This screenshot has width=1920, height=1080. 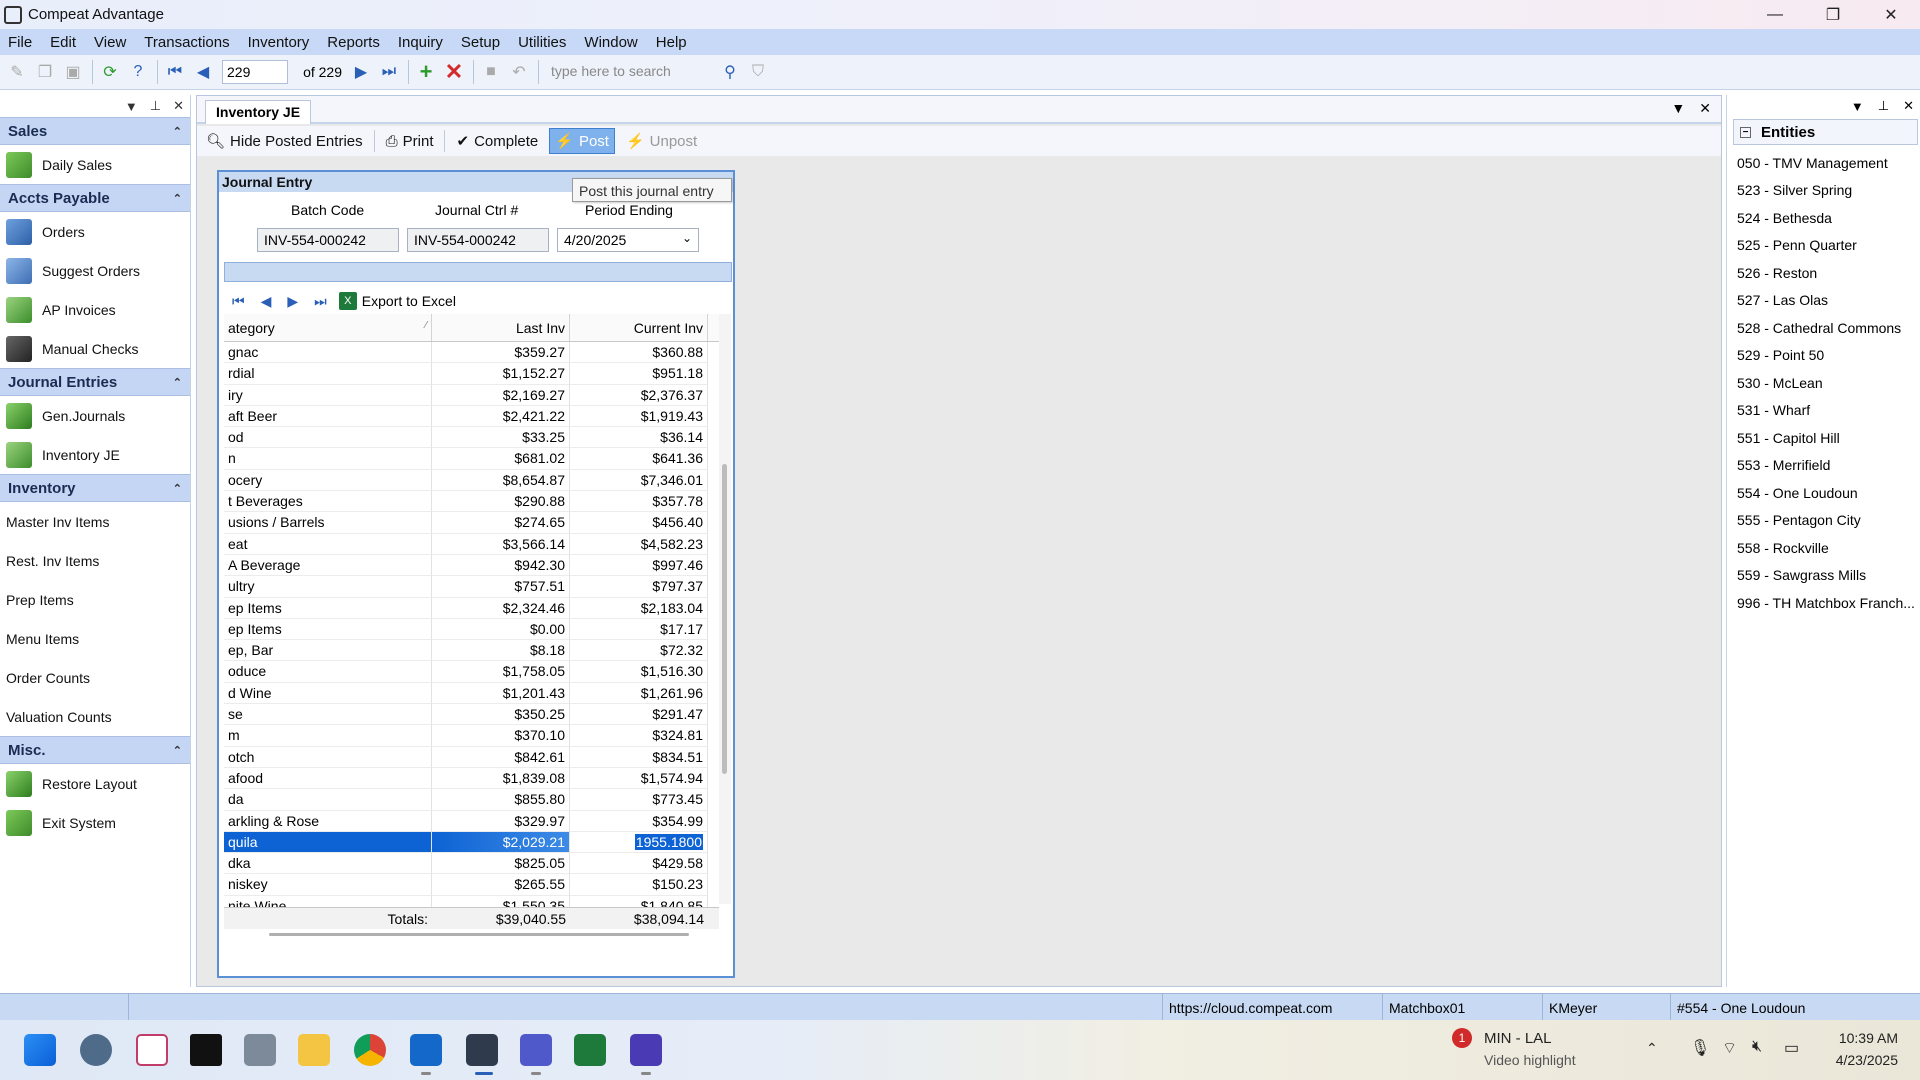 I want to click on clock-time: 10:39 AM, so click(x=1863, y=1038).